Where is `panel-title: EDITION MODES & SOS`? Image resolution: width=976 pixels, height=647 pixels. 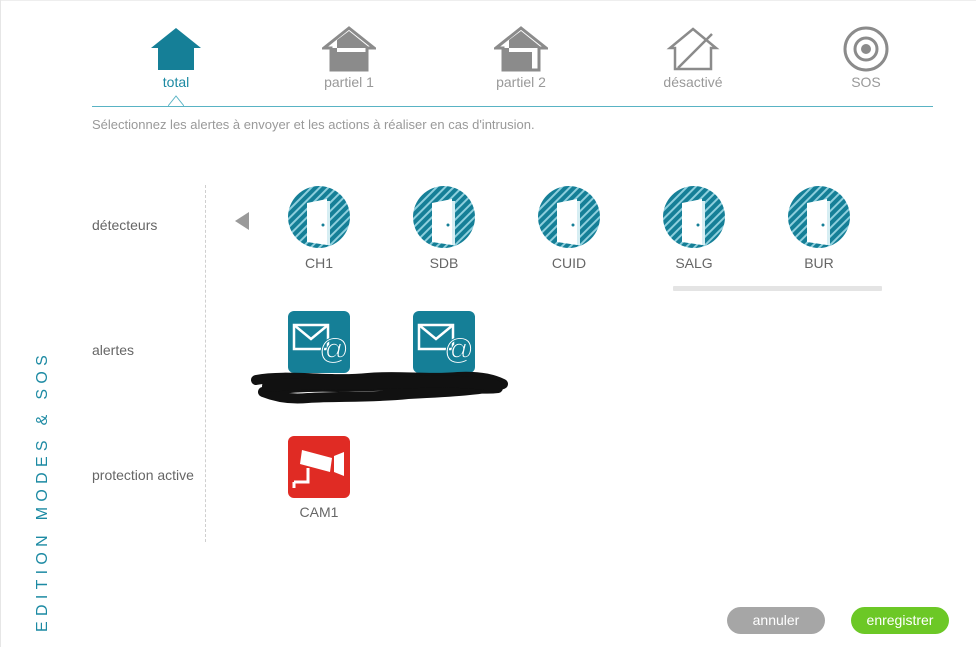
panel-title: EDITION MODES & SOS is located at coordinates (42, 490).